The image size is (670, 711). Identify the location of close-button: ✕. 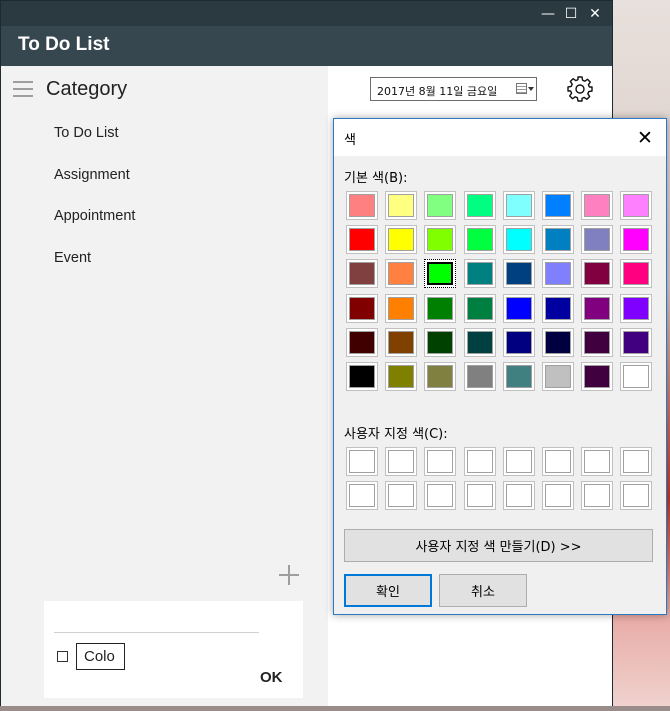
(595, 13).